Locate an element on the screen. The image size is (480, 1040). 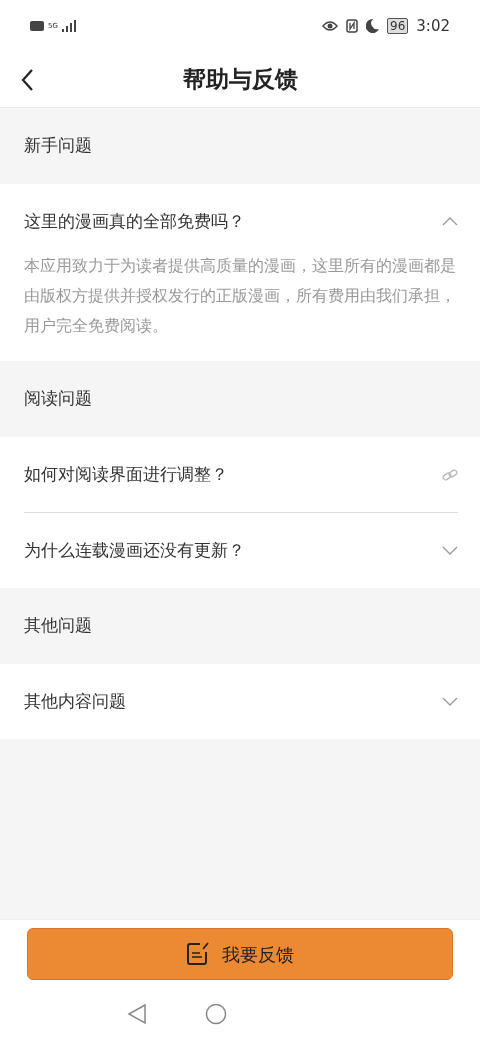
link-icon is located at coordinates (450, 474).